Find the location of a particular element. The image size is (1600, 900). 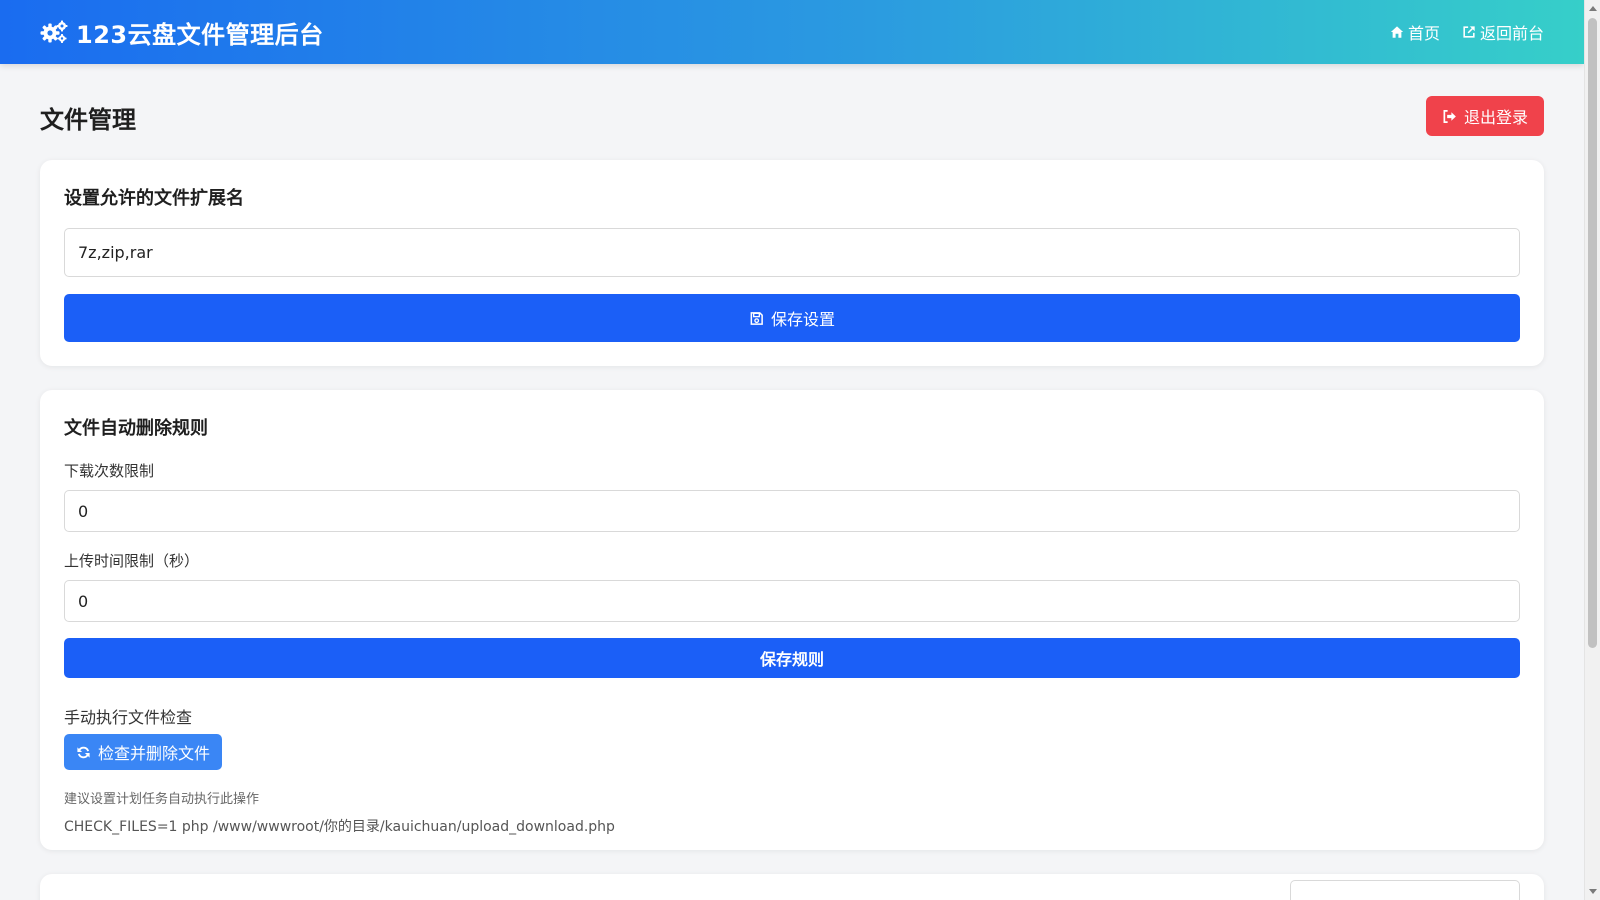

home-icon is located at coordinates (1397, 32).